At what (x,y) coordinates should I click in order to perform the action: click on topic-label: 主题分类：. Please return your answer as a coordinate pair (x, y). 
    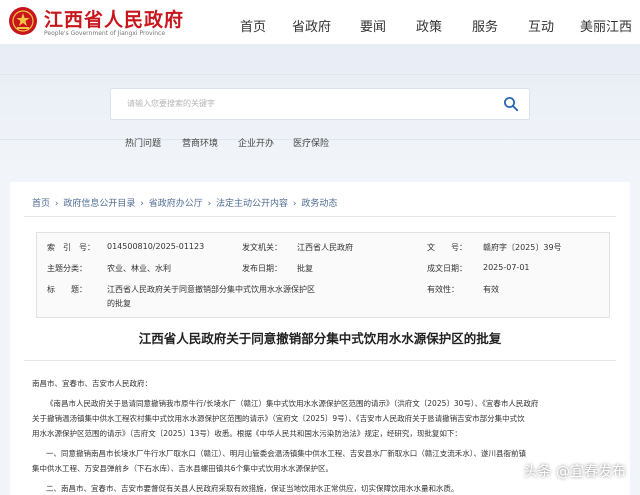
    Looking at the image, I should click on (67, 268).